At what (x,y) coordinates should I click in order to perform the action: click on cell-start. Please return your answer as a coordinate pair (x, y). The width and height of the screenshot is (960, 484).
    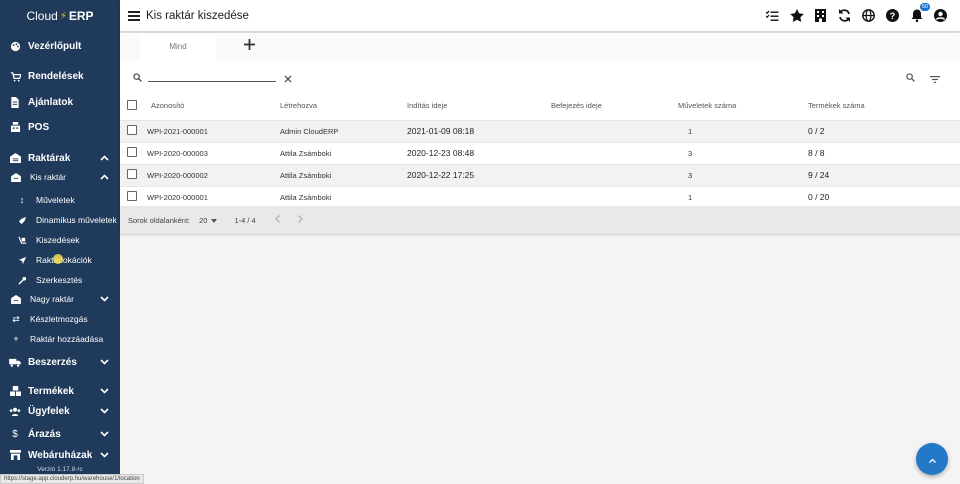
    Looking at the image, I should click on (479, 197).